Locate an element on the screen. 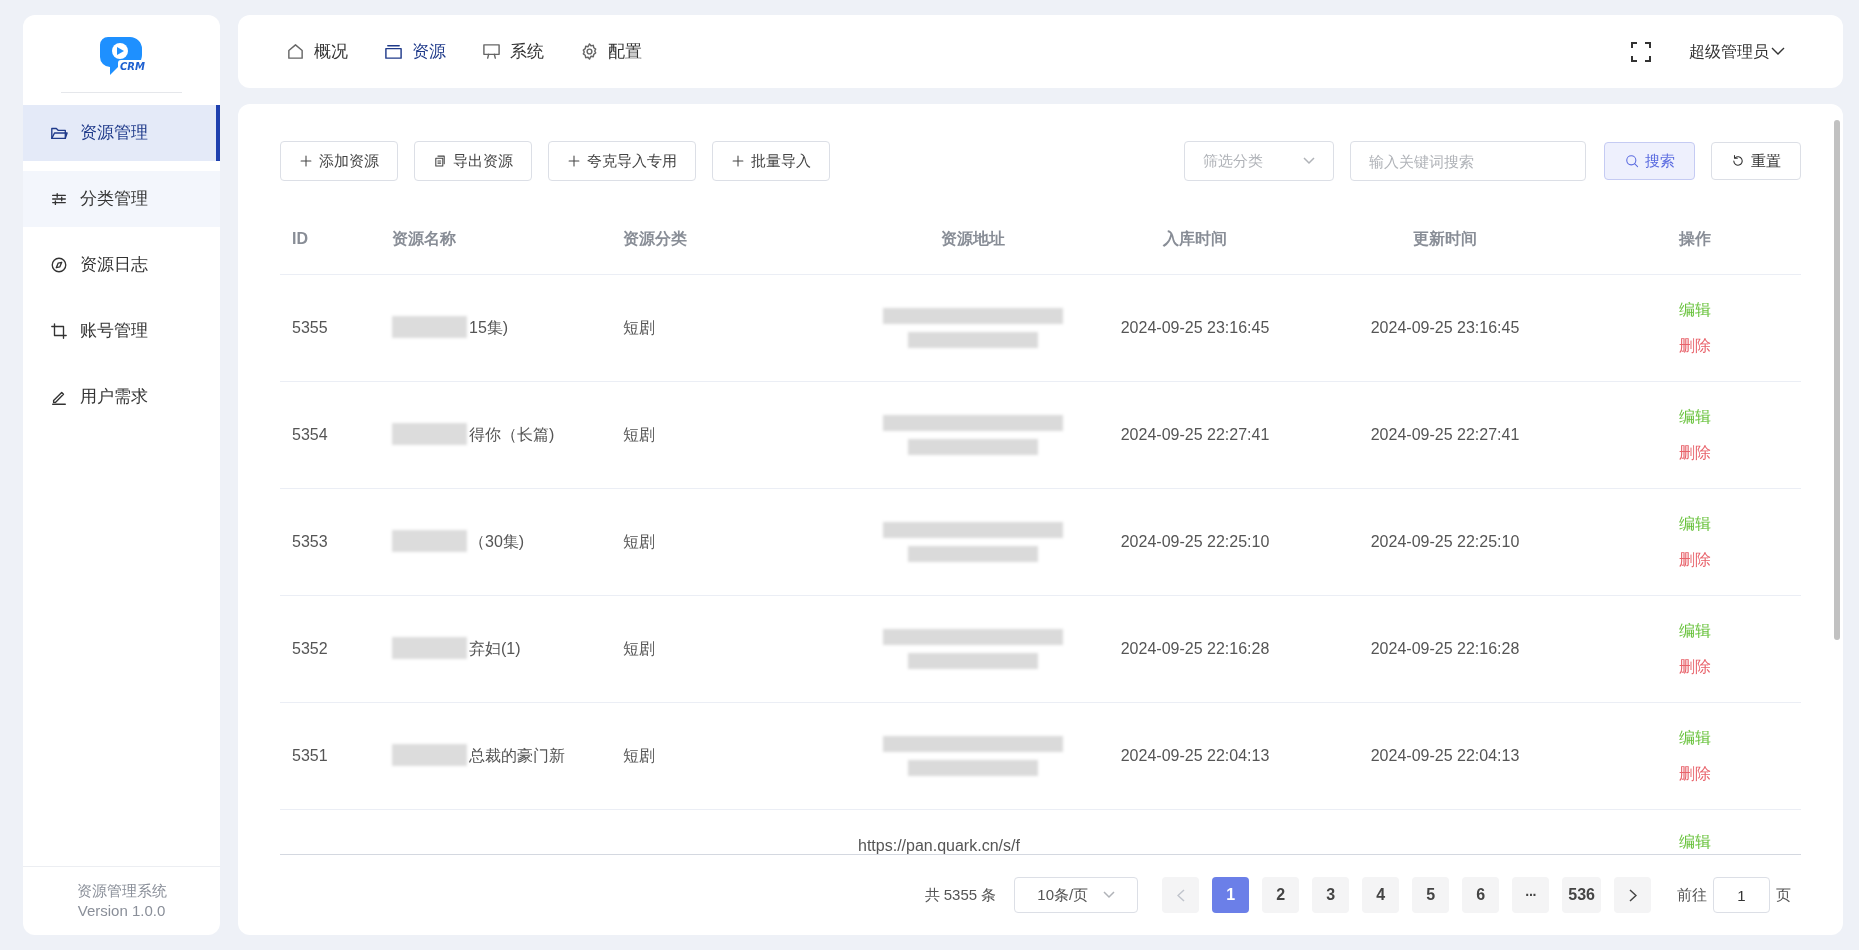 This screenshot has height=950, width=1859. page-button: 536 is located at coordinates (1581, 895).